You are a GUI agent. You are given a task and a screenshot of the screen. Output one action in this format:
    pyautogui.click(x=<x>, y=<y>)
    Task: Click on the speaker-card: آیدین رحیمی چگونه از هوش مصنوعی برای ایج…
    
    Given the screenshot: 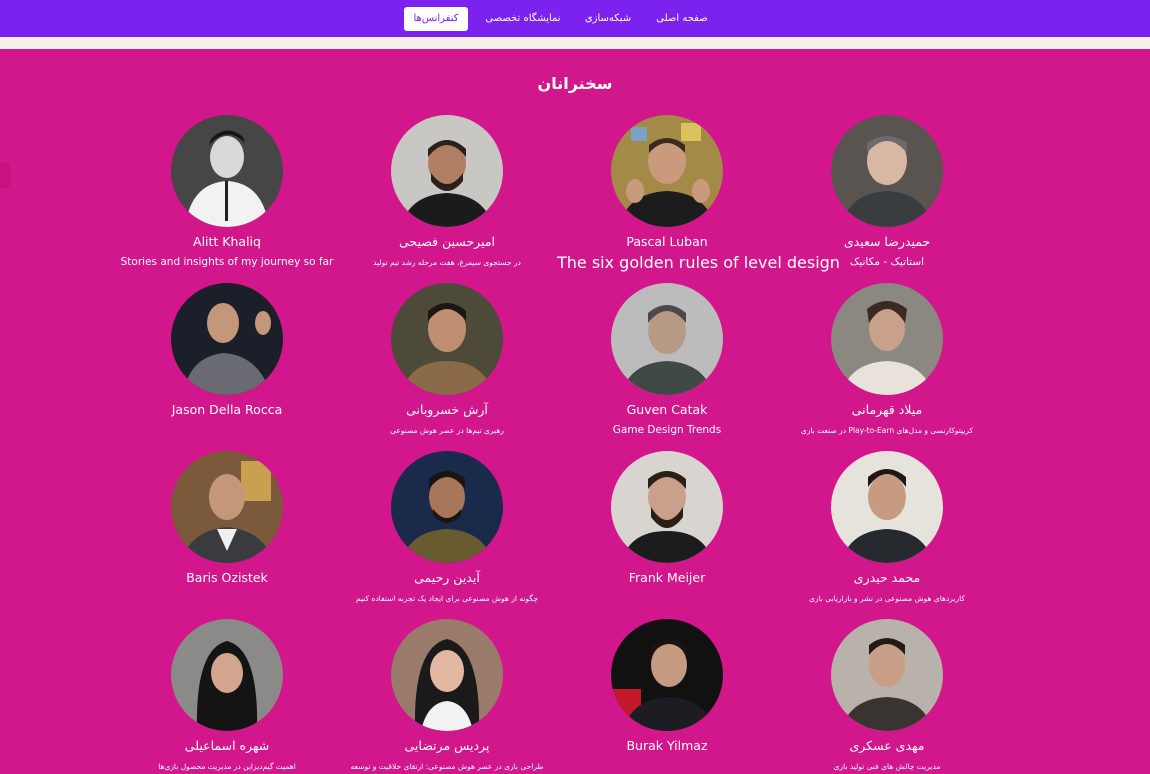 What is the action you would take?
    pyautogui.click(x=447, y=528)
    